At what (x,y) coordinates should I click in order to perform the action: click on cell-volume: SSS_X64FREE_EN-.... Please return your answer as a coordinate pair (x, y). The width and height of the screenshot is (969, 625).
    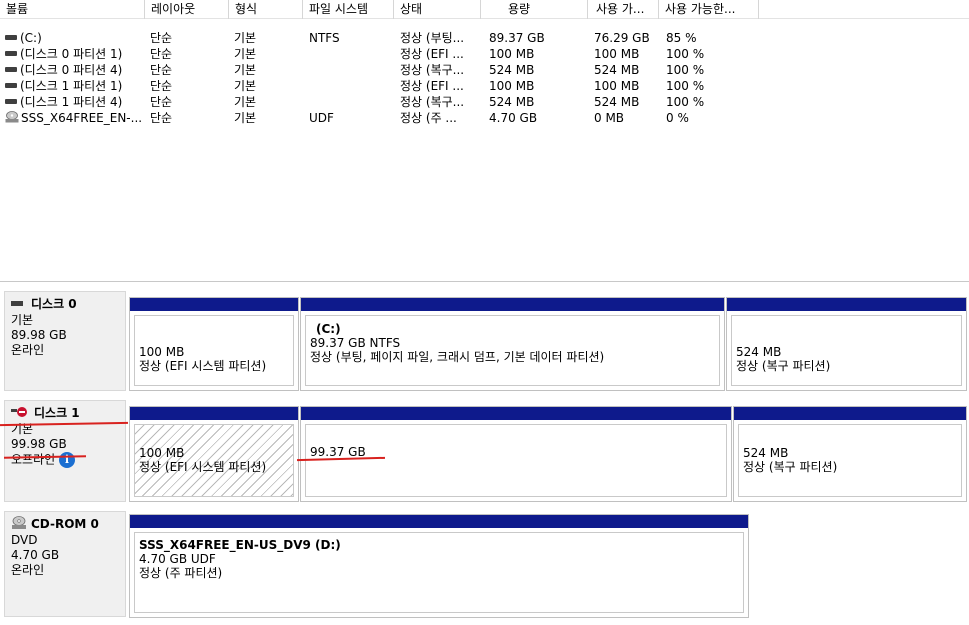
    Looking at the image, I should click on (75, 118).